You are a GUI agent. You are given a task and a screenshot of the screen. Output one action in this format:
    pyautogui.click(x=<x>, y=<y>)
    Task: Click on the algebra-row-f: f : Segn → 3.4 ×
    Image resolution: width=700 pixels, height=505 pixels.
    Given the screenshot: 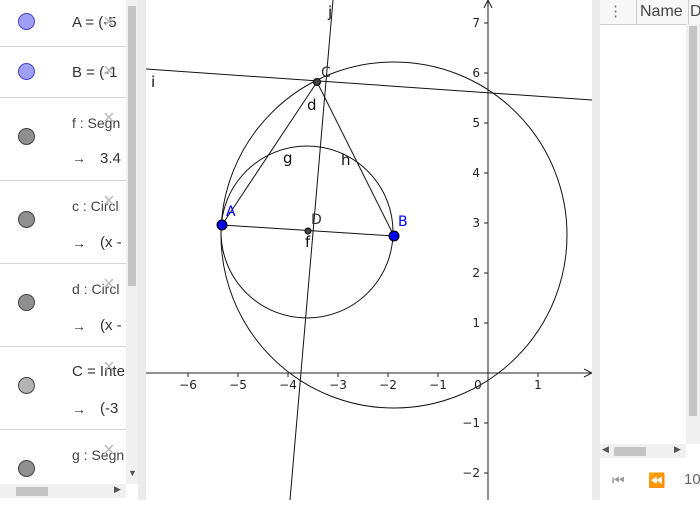 What is the action you would take?
    pyautogui.click(x=63, y=139)
    